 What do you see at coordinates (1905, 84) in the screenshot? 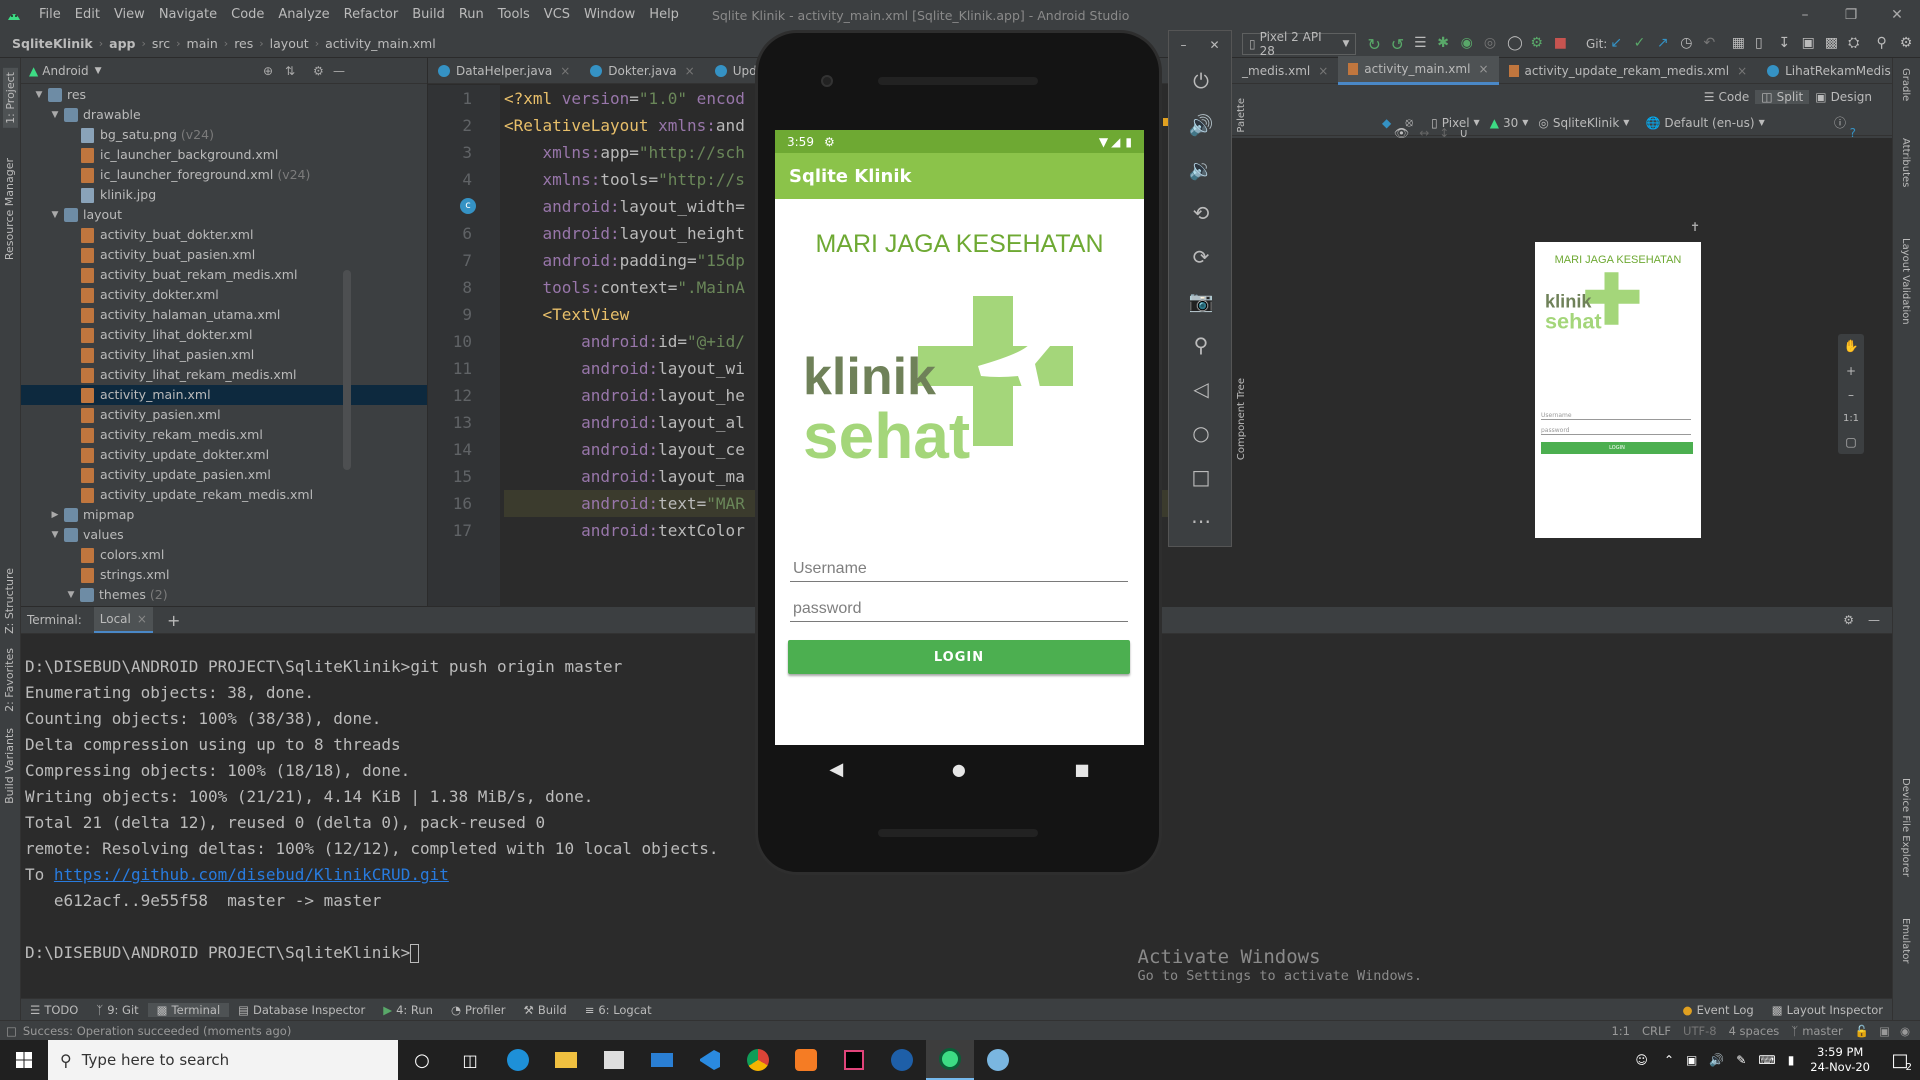
I see `gradle-tool-tab: Gradle` at bounding box center [1905, 84].